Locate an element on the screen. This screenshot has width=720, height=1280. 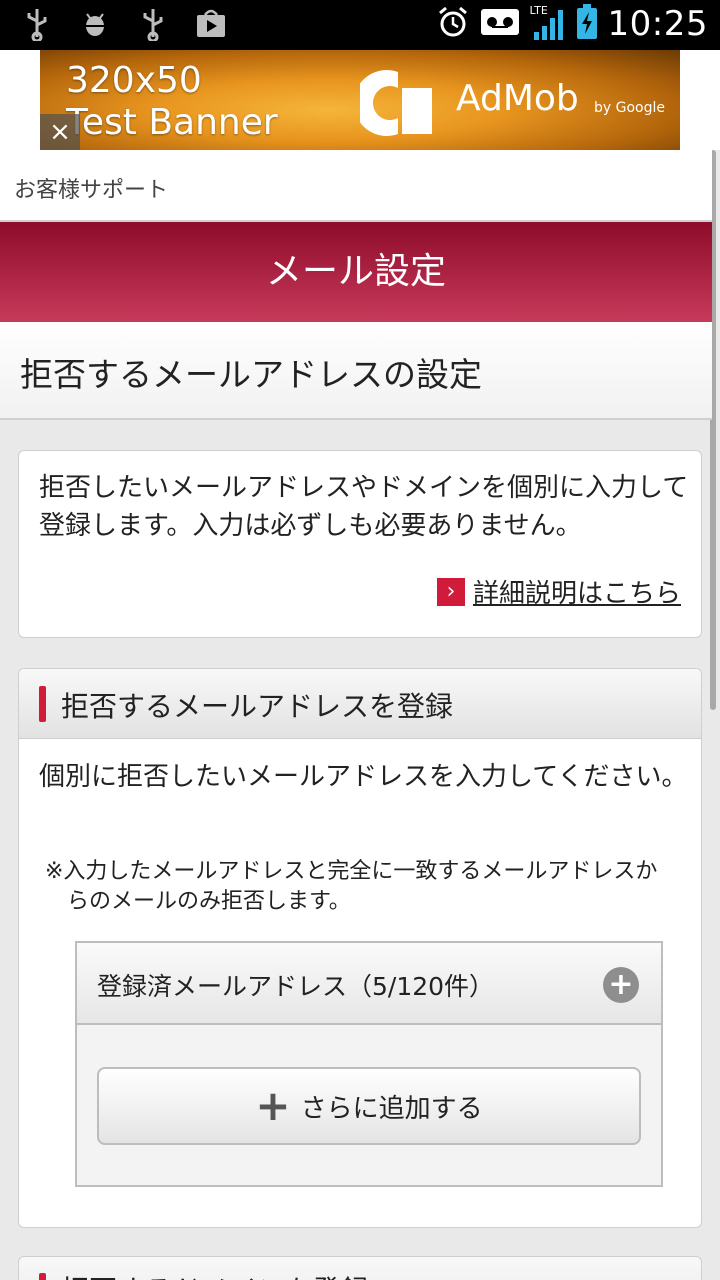
expand-plus-icon: + is located at coordinates (621, 985).